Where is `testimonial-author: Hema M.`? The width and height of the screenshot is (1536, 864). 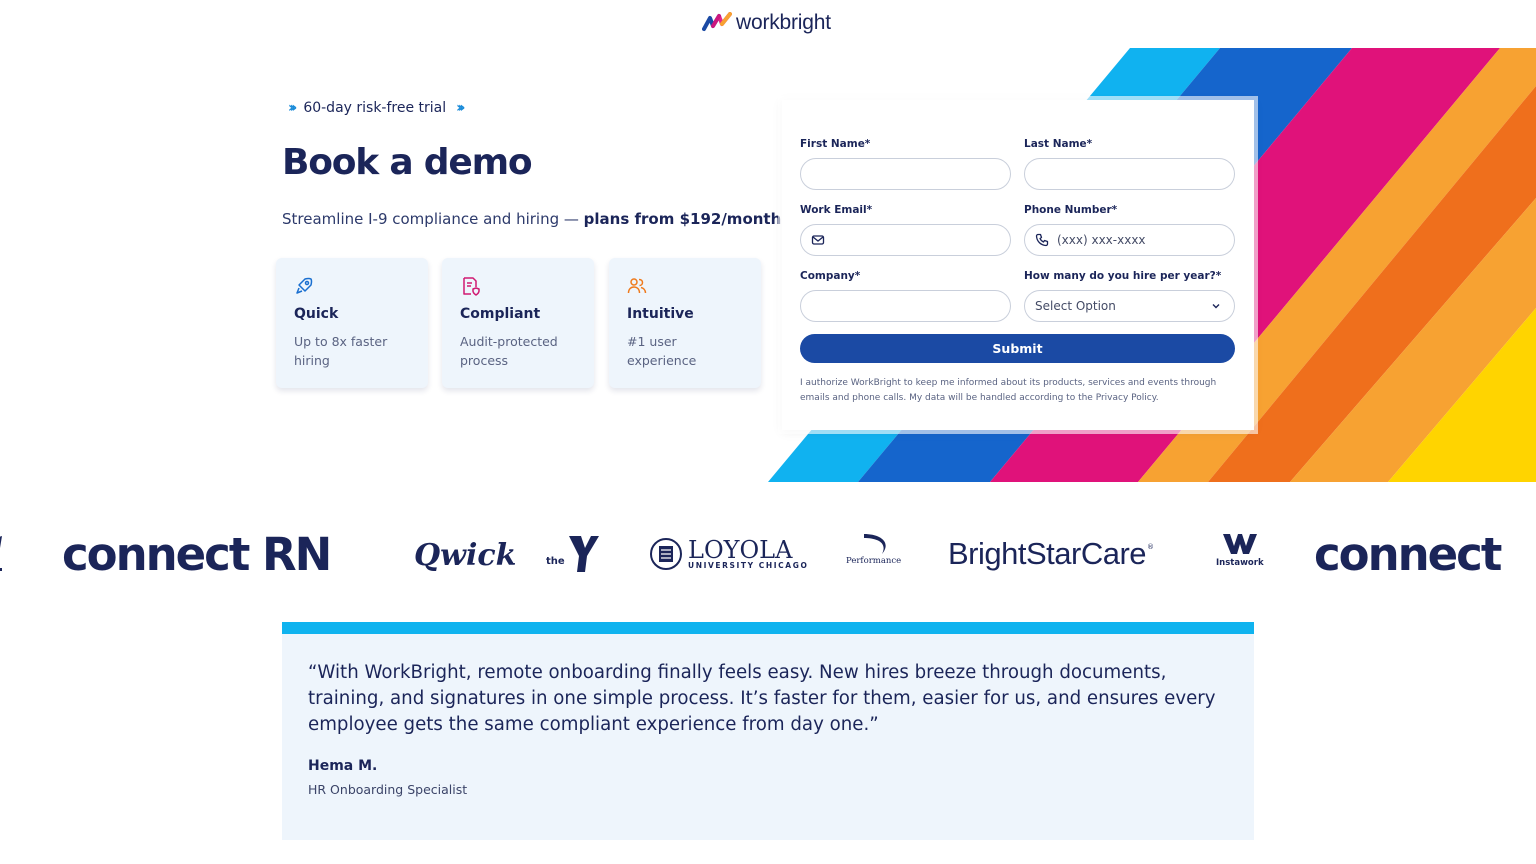 testimonial-author: Hema M. is located at coordinates (343, 766).